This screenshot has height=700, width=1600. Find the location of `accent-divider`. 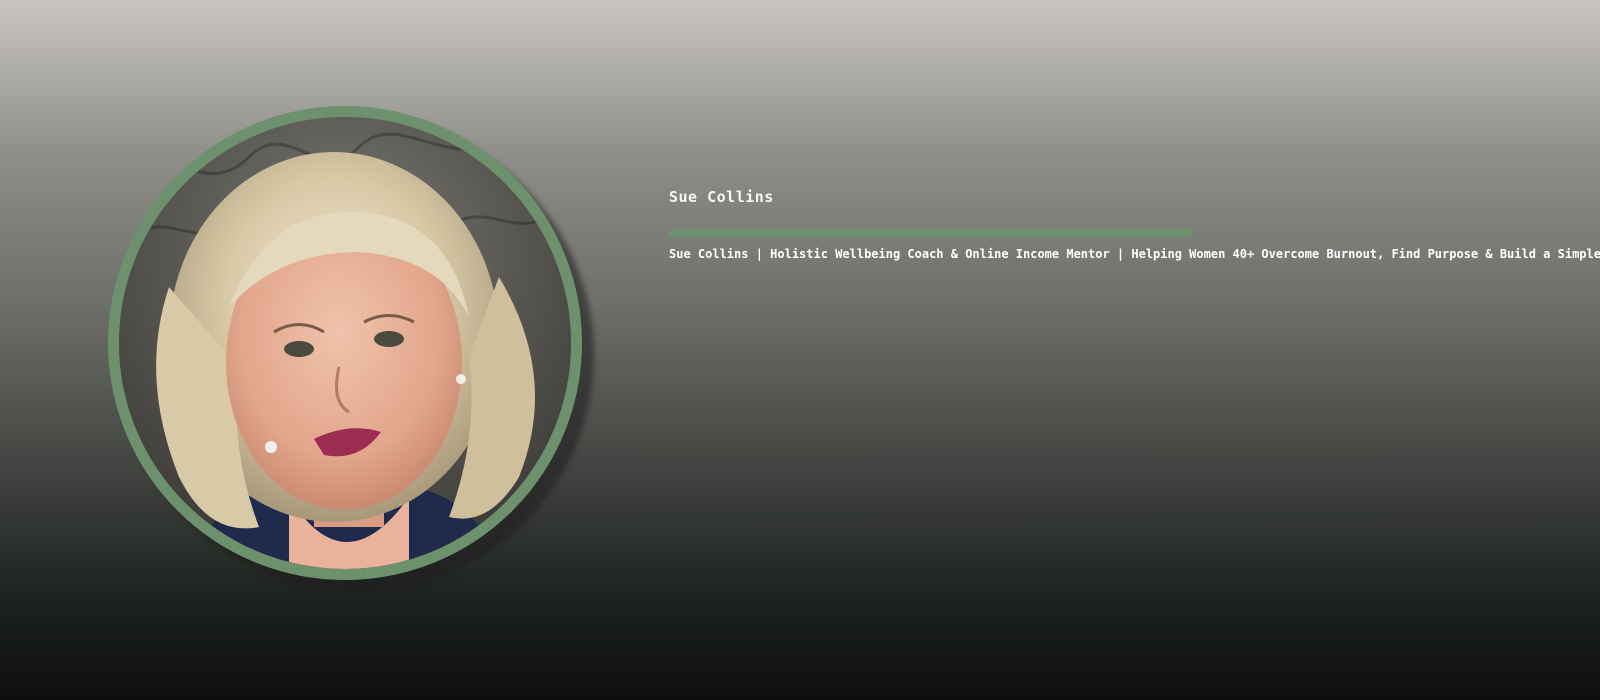

accent-divider is located at coordinates (930, 233).